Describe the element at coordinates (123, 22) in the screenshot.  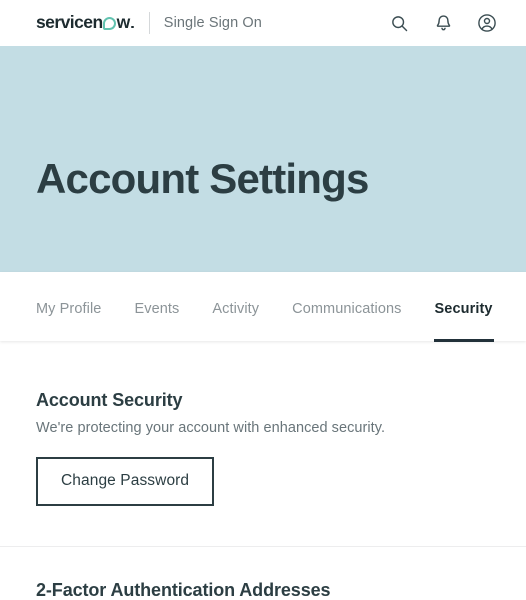
I see `logo-text-suffix: w` at that location.